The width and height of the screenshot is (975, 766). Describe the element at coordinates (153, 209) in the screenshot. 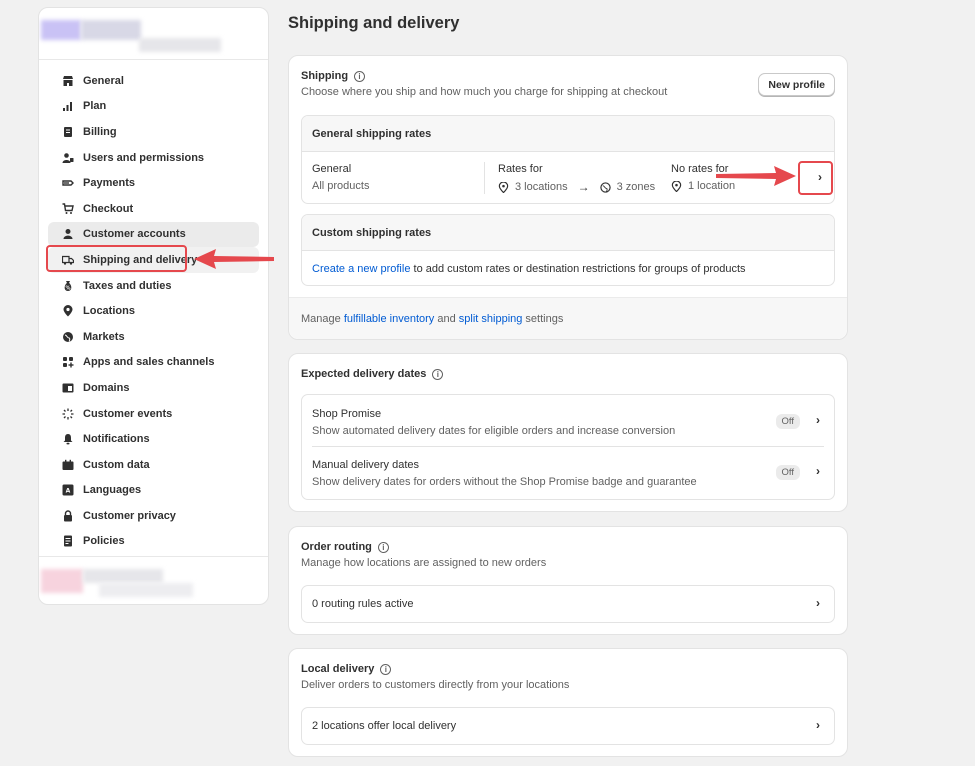

I see `sidebar-item-checkout: Checkout` at that location.